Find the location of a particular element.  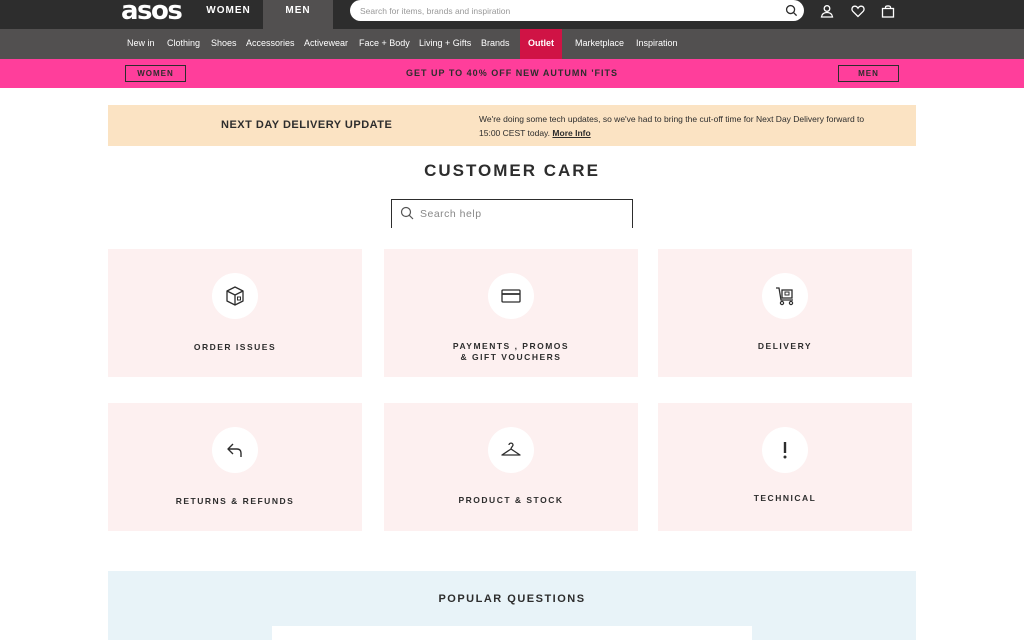

top-bar: asos WOMEN MEN is located at coordinates (512, 14).